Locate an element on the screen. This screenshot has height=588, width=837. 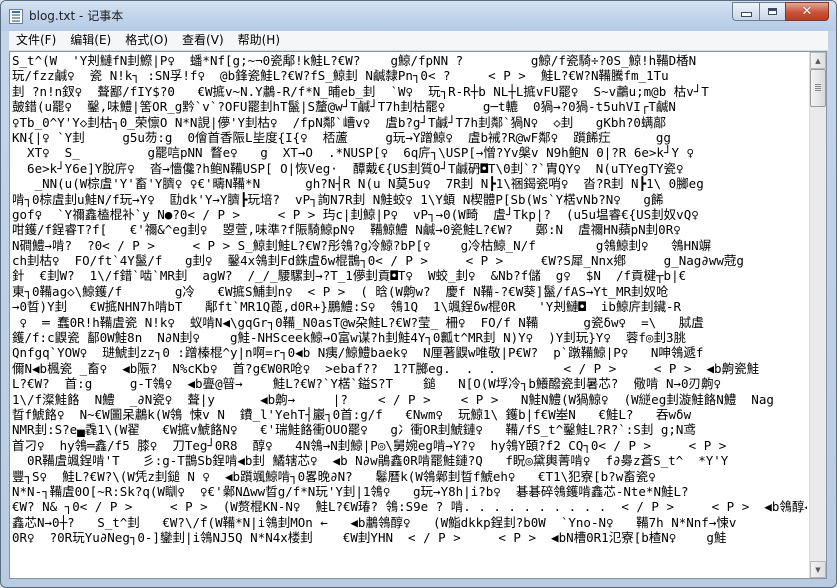
arrow-up-icon: ▲ is located at coordinates (818, 60).